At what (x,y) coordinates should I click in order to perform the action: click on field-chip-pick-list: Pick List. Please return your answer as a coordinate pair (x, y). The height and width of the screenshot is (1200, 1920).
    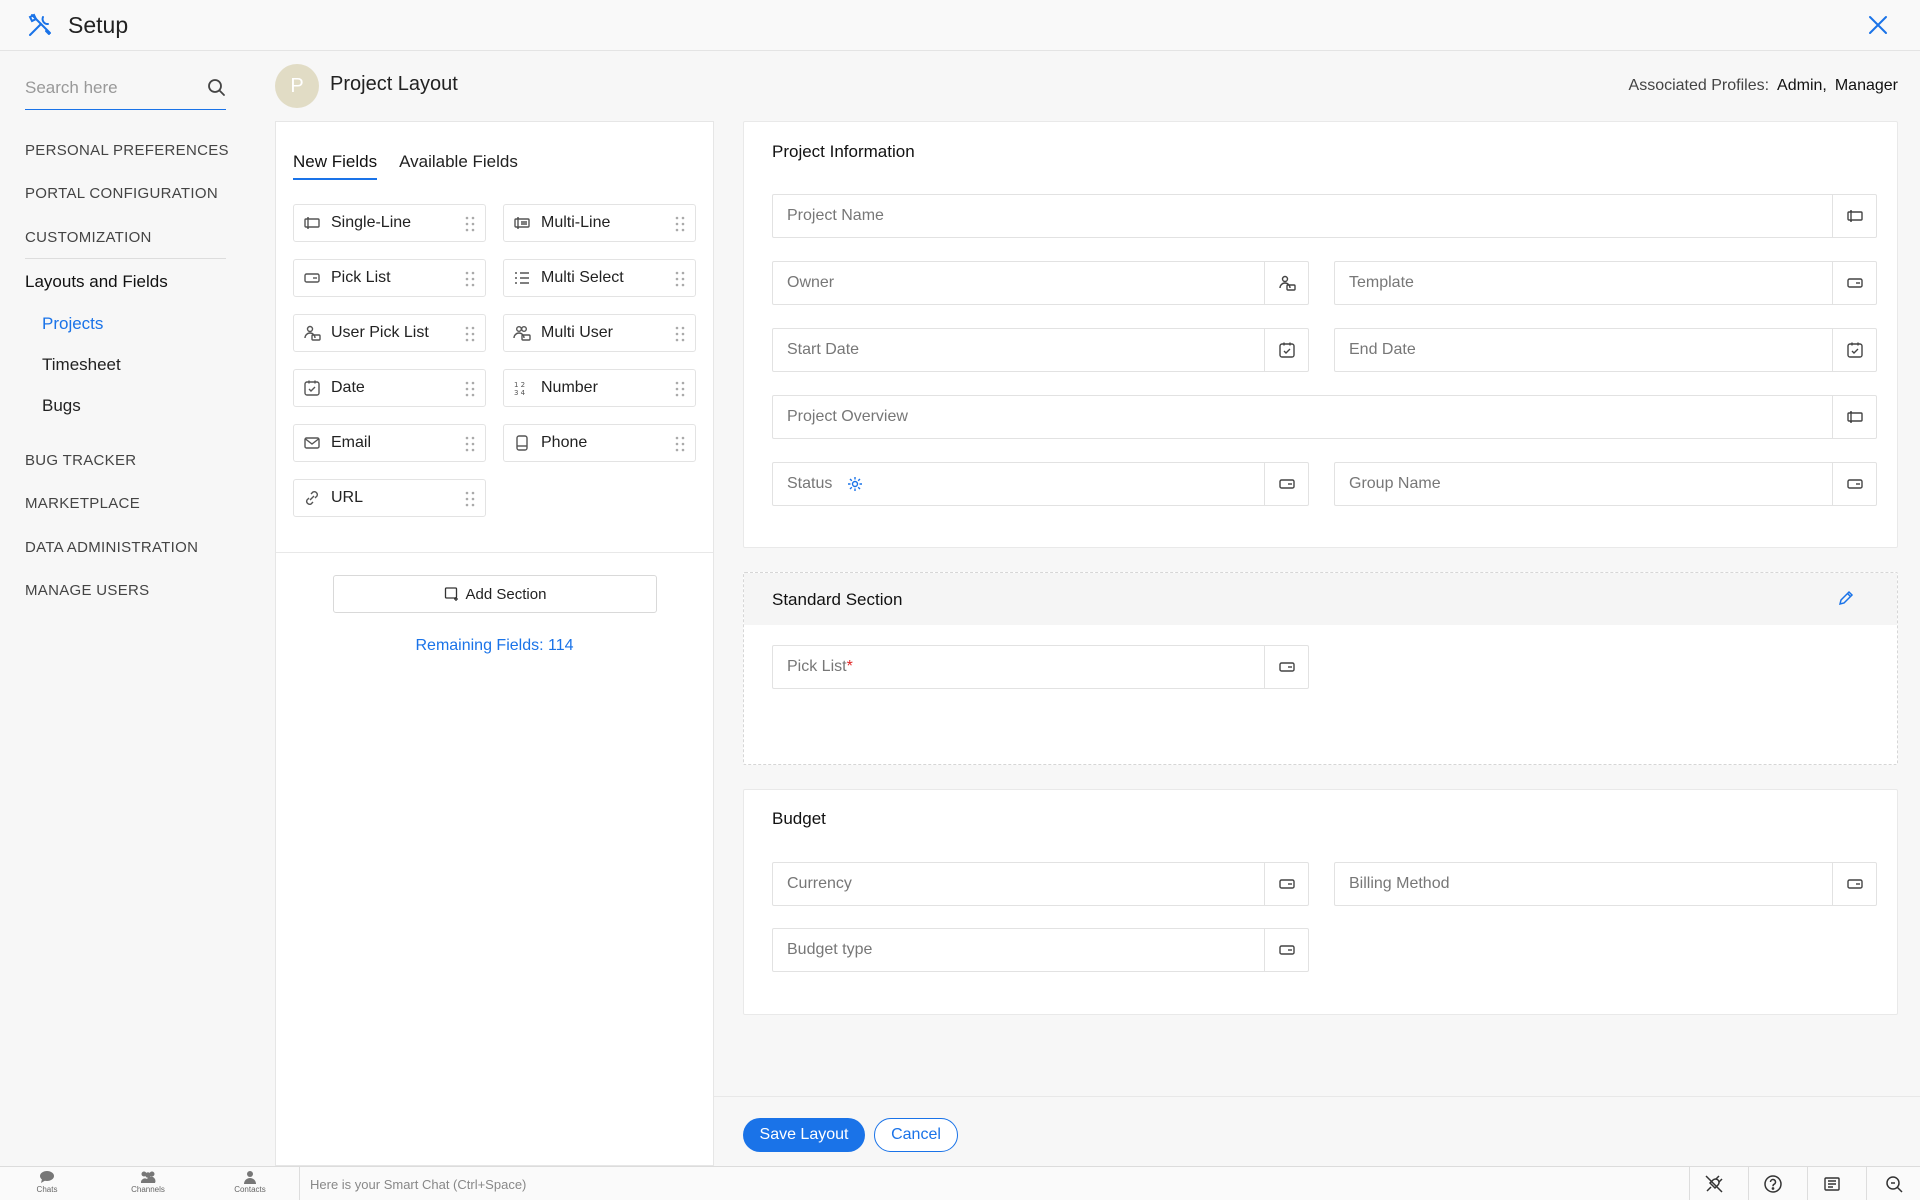
    Looking at the image, I should click on (389, 278).